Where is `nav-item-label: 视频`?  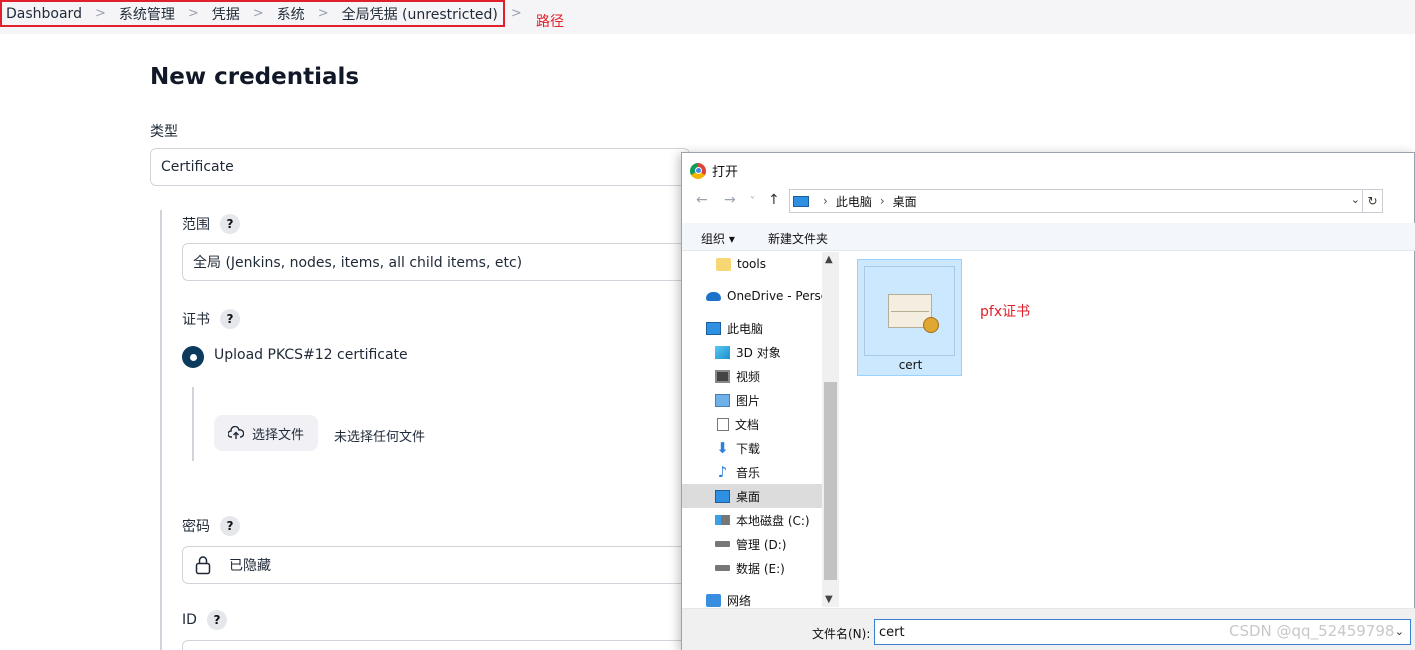 nav-item-label: 视频 is located at coordinates (748, 376).